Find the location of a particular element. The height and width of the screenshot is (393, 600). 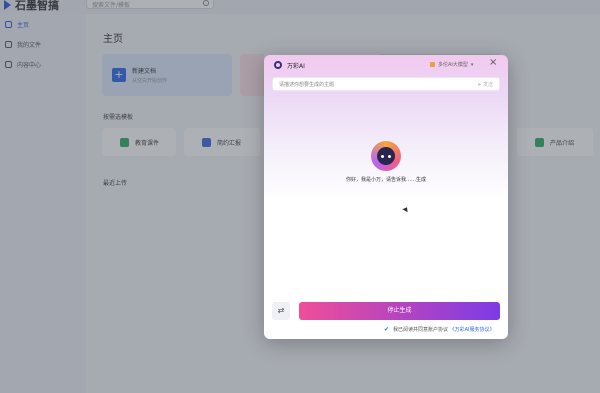

model-selector: 多伦AI大模型 ▾ is located at coordinates (451, 64).